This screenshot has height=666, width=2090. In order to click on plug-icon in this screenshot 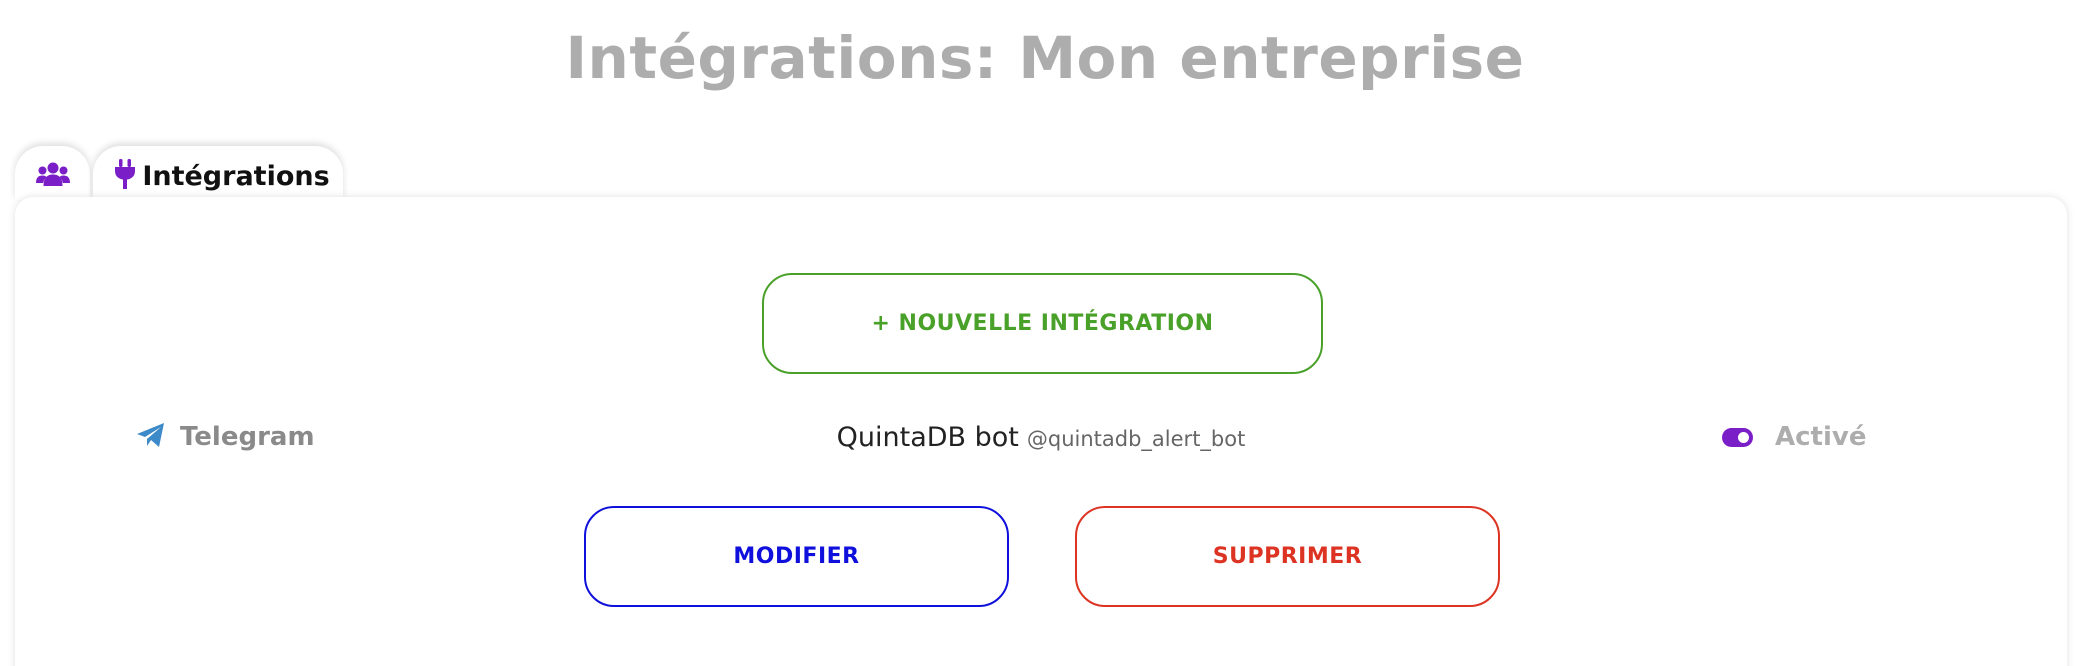, I will do `click(125, 176)`.